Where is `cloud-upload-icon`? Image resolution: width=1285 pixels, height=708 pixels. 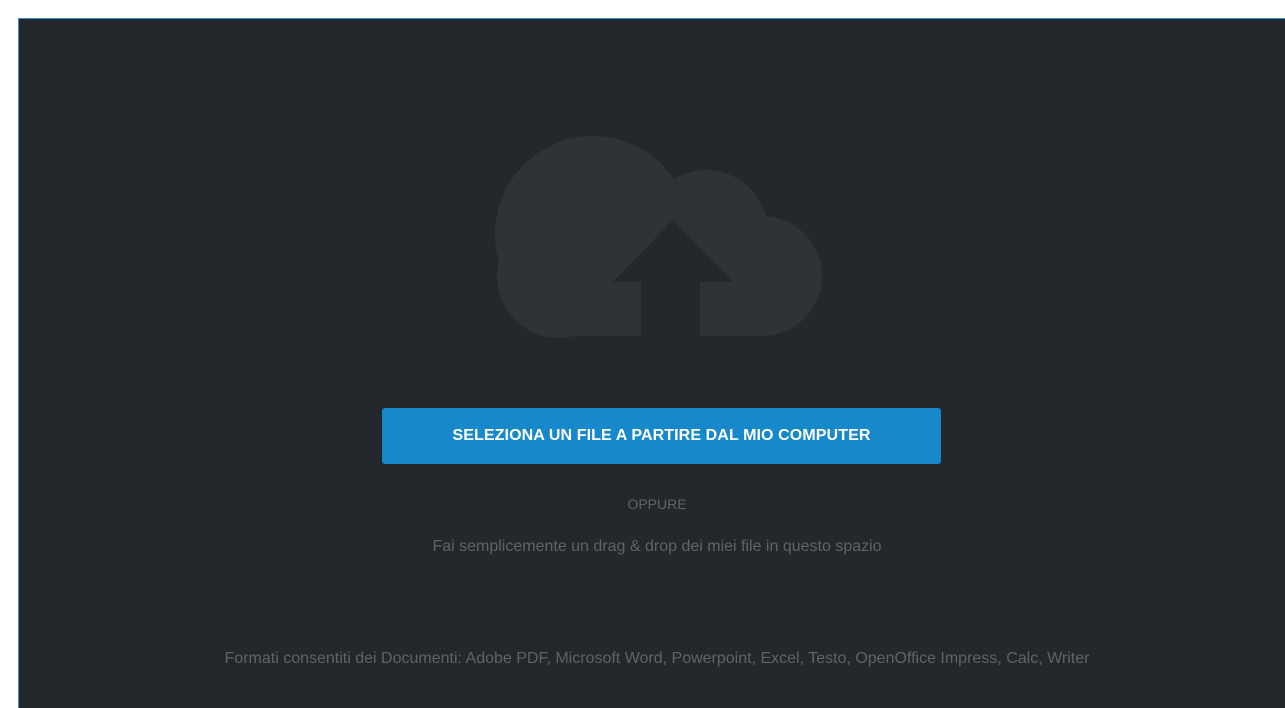 cloud-upload-icon is located at coordinates (658, 237).